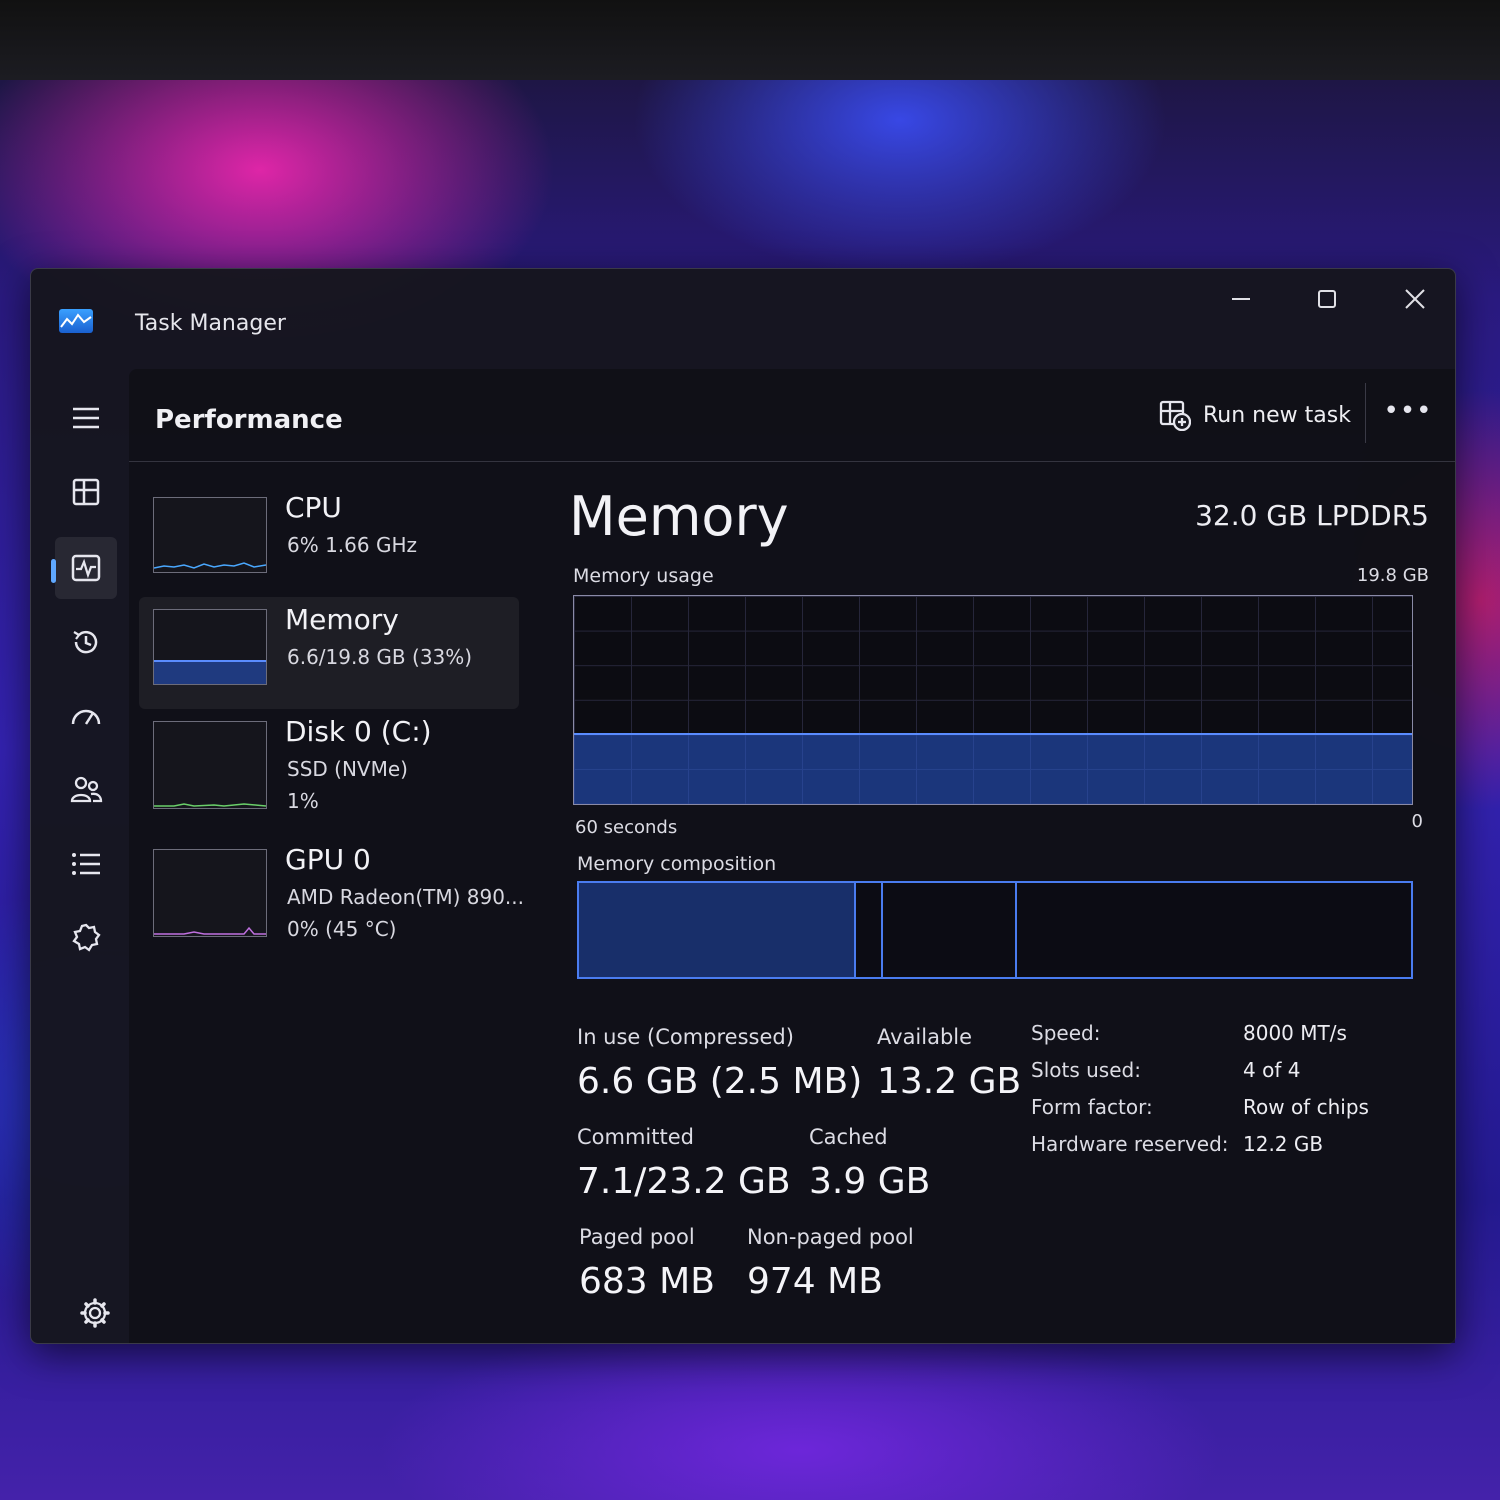  Describe the element at coordinates (210, 765) in the screenshot. I see `disk-thumbnail-graph` at that location.